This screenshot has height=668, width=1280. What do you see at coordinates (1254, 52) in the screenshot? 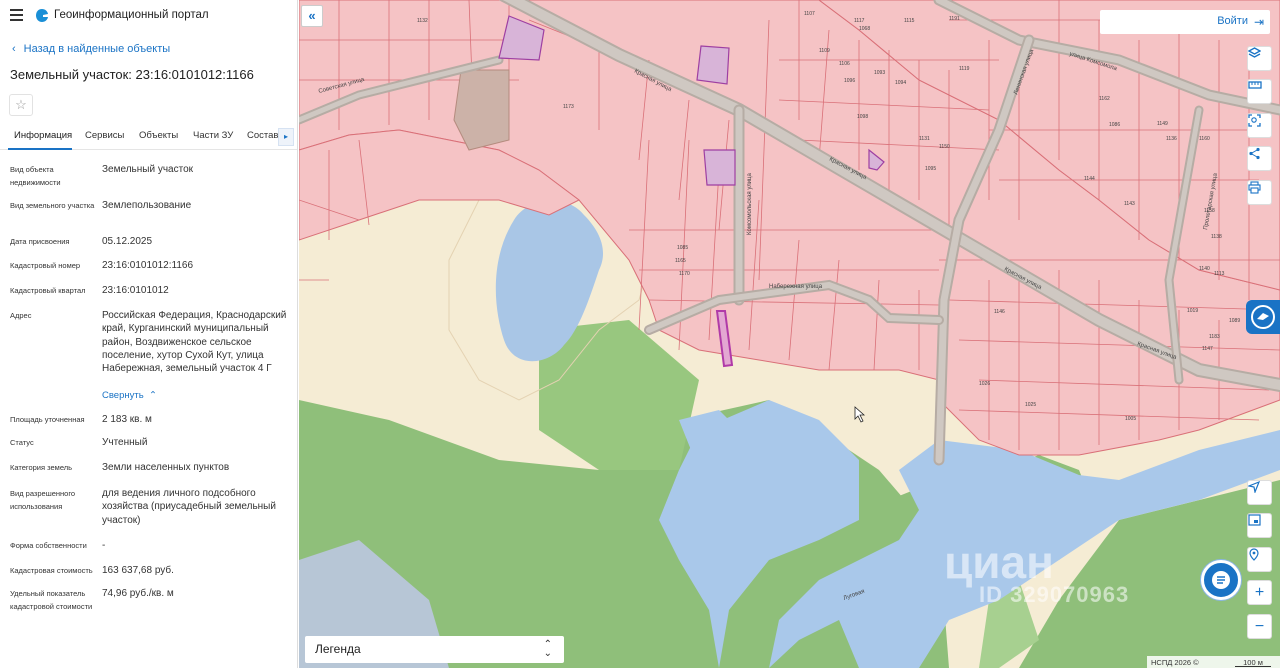
I see `layers-icon` at bounding box center [1254, 52].